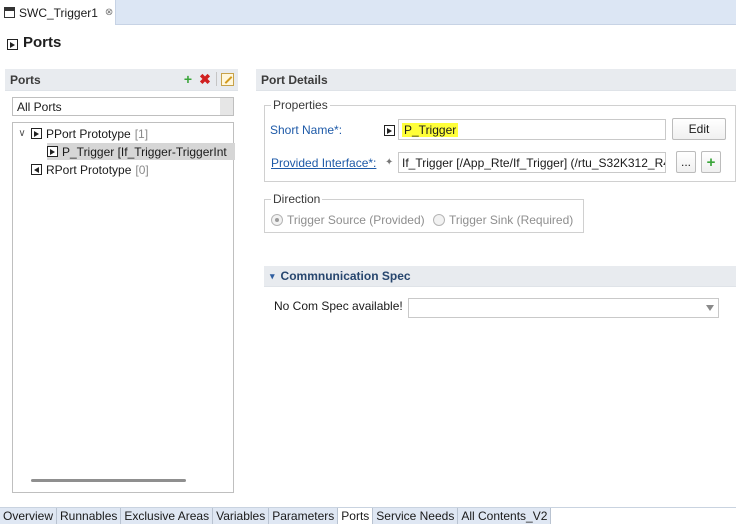 The image size is (736, 524). What do you see at coordinates (345, 276) in the screenshot?
I see `communication-spec-label: Commnunication Spec` at bounding box center [345, 276].